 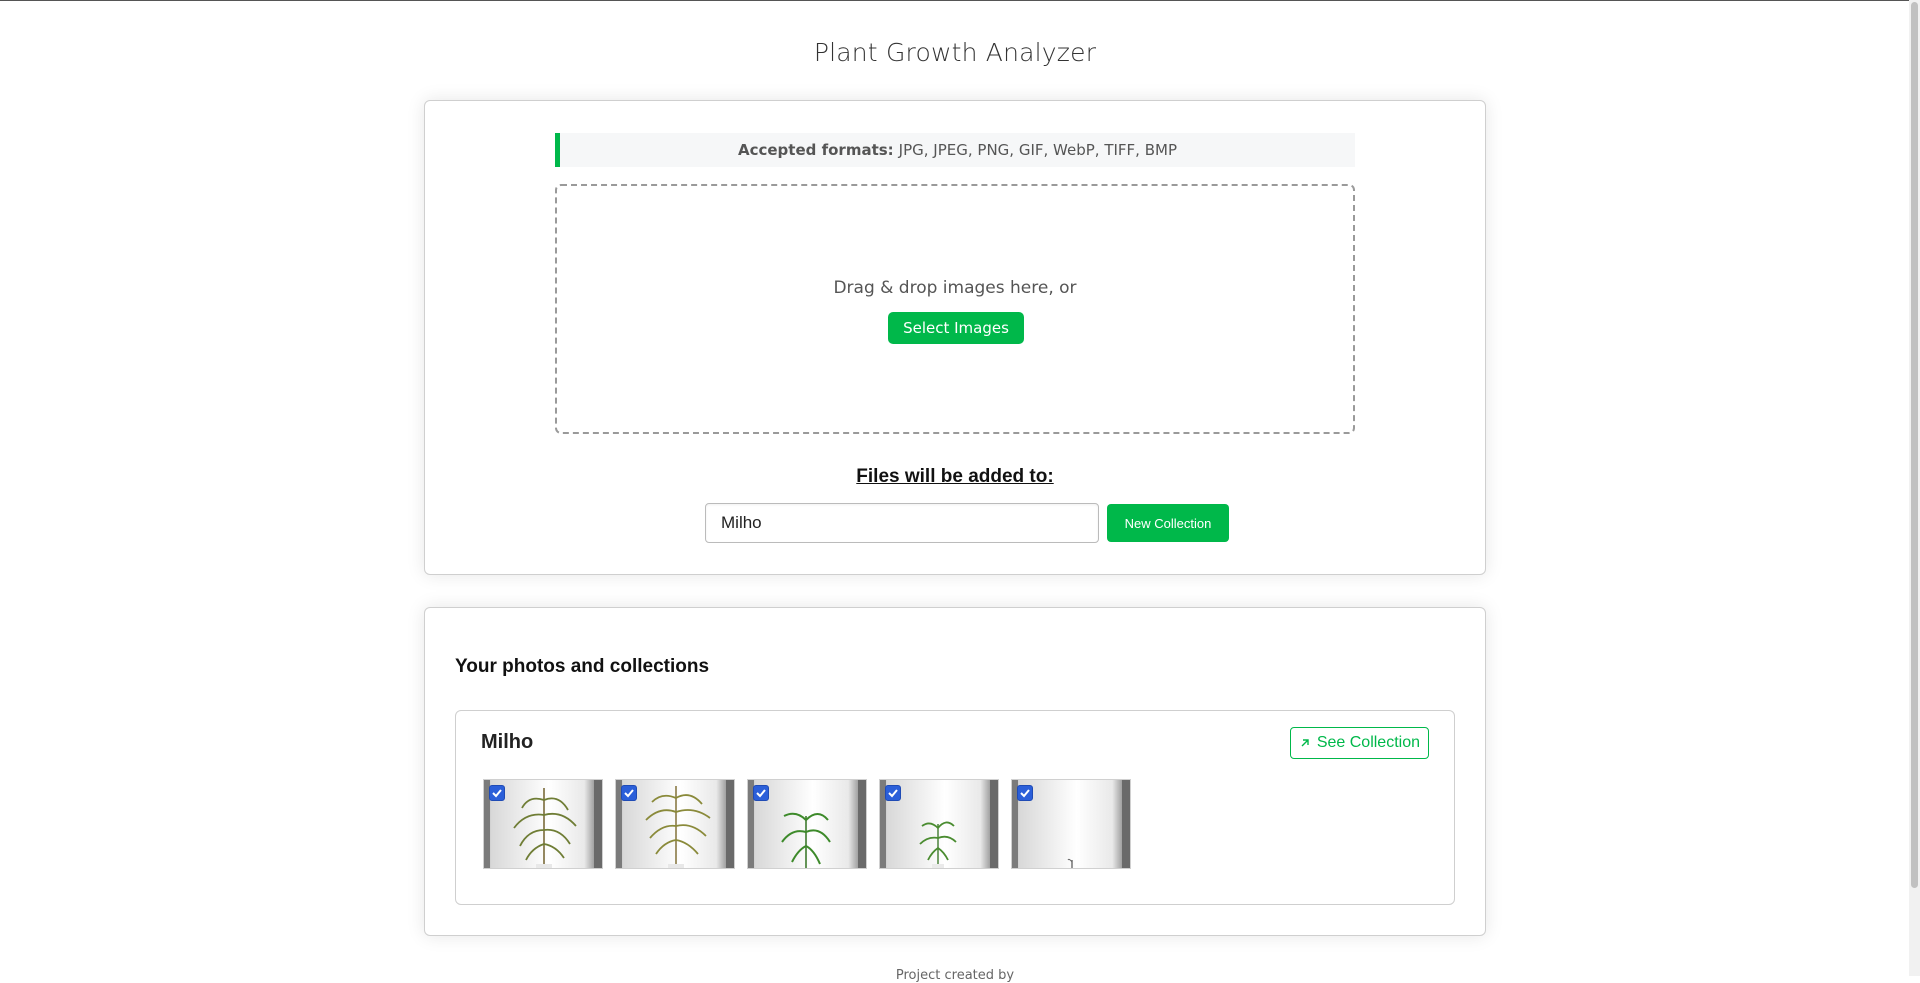 I want to click on page-scrollbar, so click(x=1914, y=488).